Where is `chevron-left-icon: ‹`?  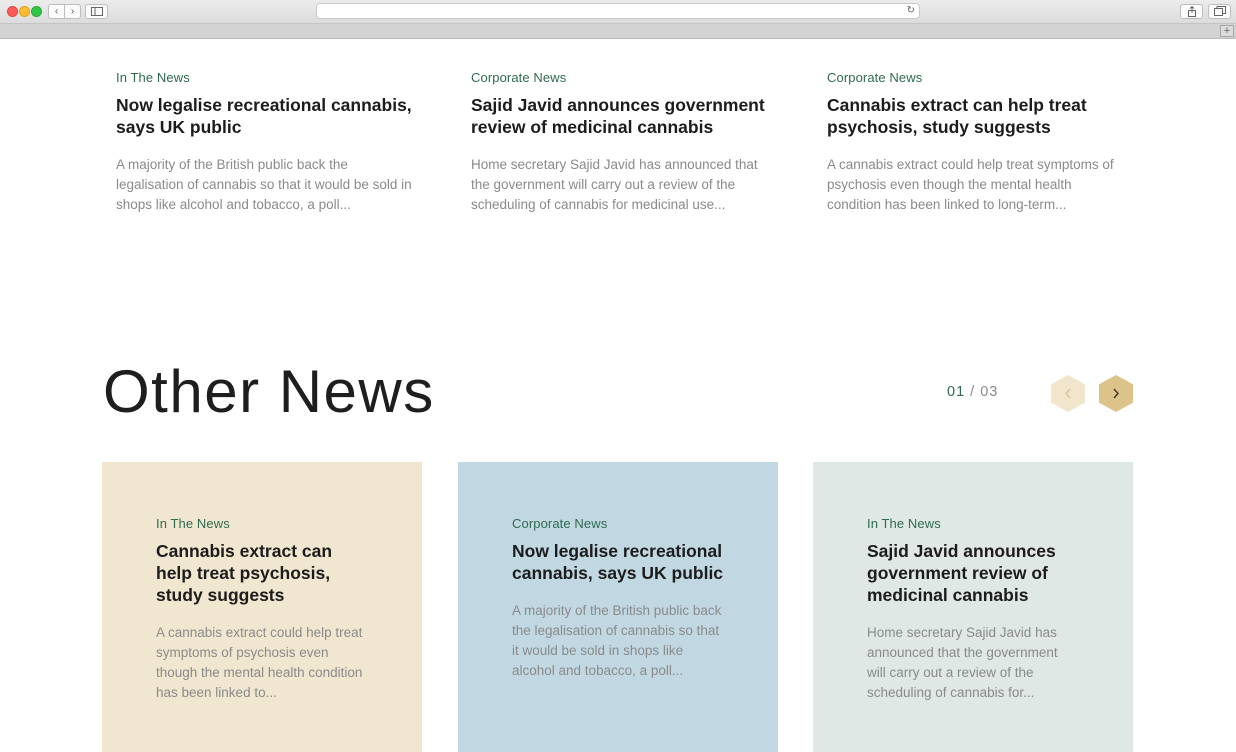
chevron-left-icon: ‹ is located at coordinates (56, 11).